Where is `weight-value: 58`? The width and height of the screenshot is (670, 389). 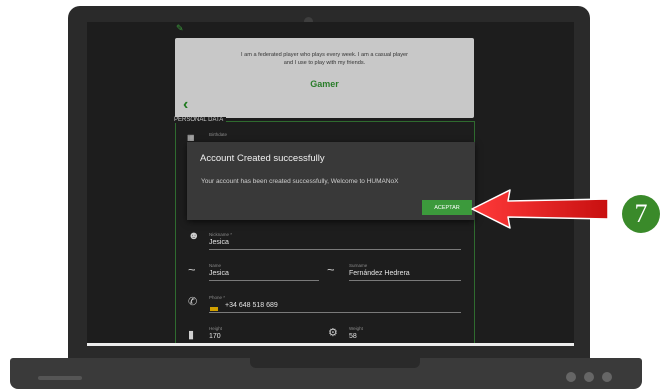
weight-value: 58 is located at coordinates (353, 336).